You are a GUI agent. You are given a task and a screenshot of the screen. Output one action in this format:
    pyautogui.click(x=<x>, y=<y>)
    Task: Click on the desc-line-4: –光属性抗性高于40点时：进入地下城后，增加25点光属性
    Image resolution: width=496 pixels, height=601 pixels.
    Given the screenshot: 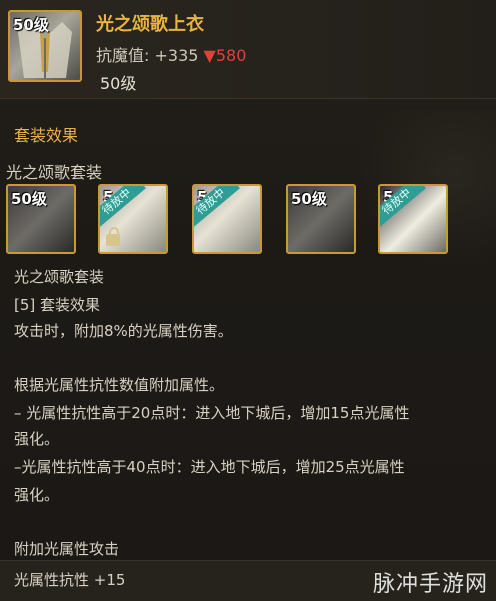 What is the action you would take?
    pyautogui.click(x=209, y=467)
    